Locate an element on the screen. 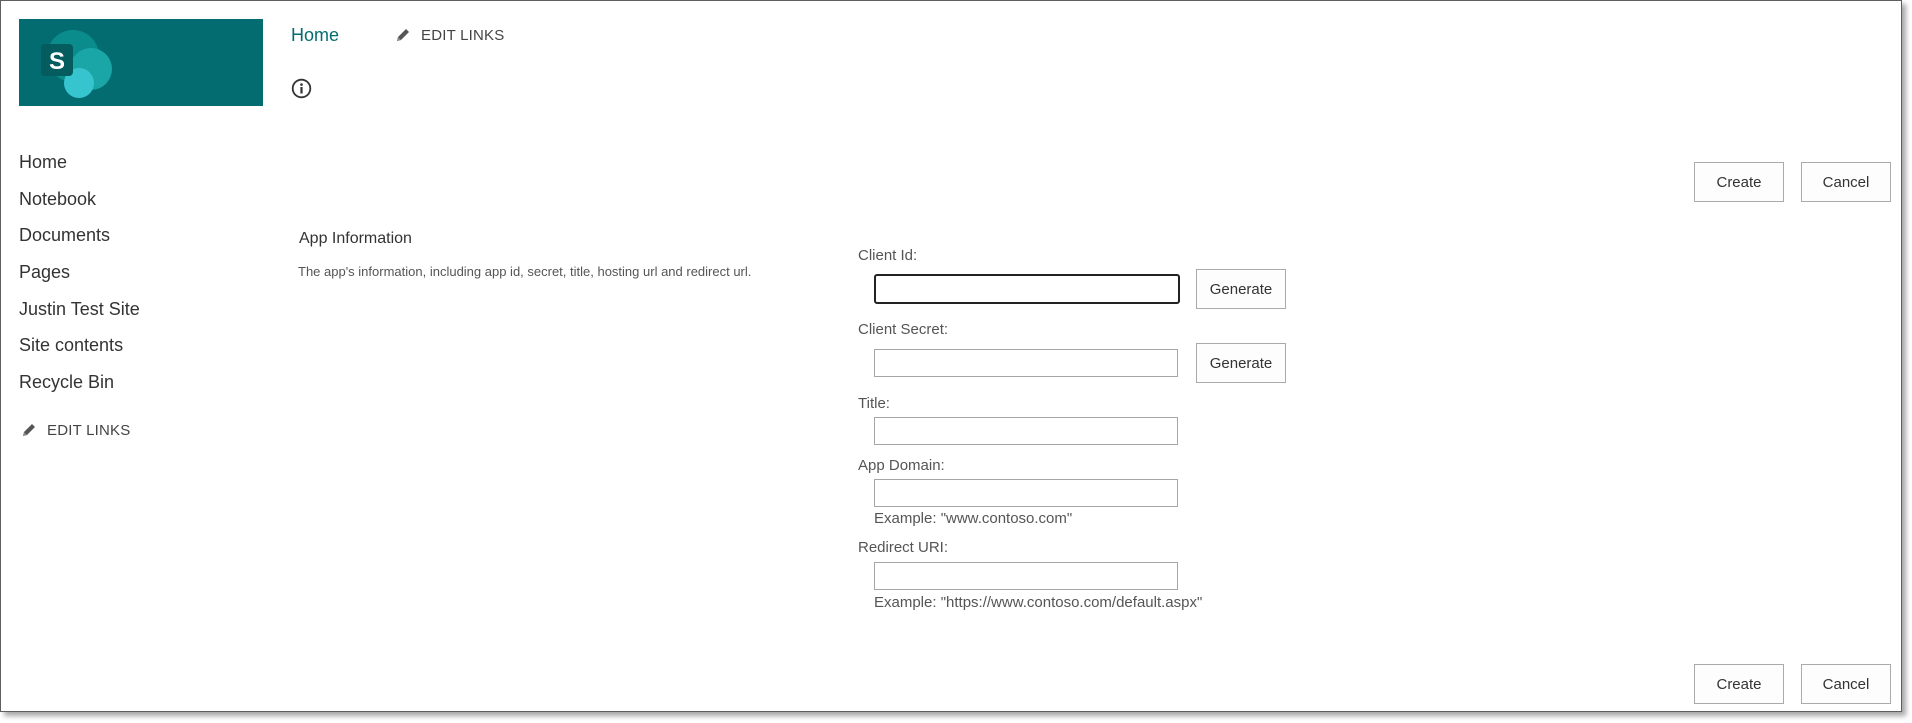 The image size is (1912, 723). client-id-label: Client Id: is located at coordinates (888, 255).